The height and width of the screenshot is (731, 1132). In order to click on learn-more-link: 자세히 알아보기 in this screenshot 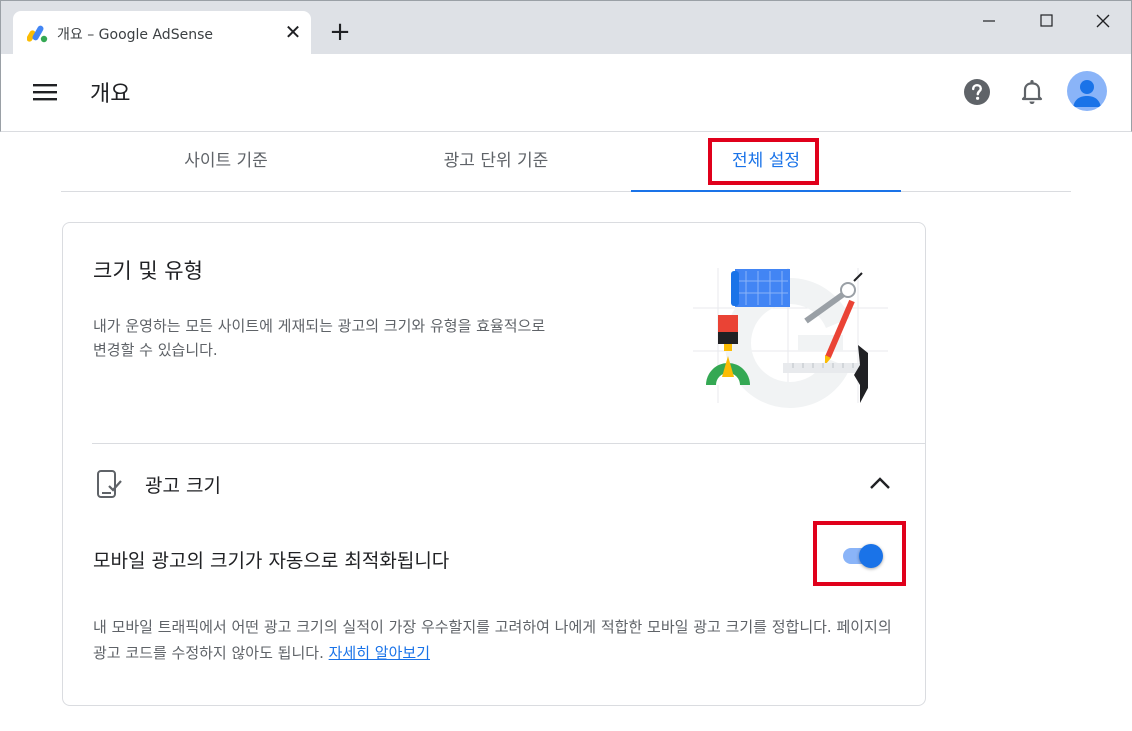, I will do `click(379, 653)`.